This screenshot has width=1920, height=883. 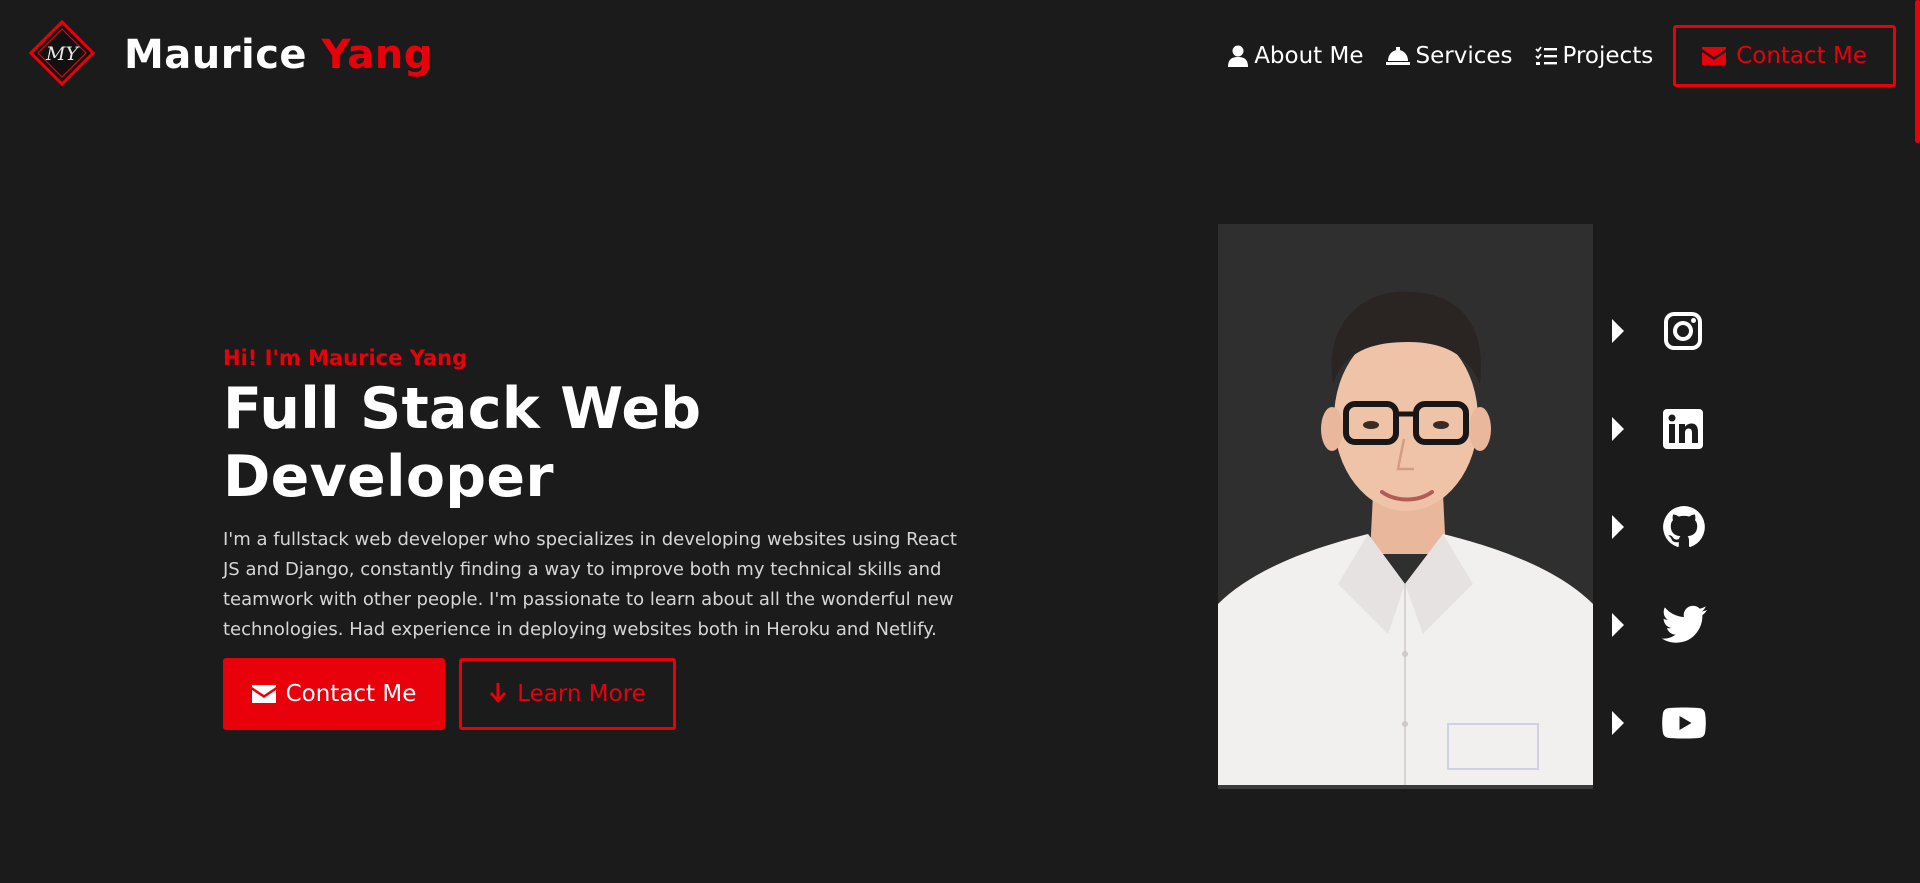 I want to click on hero-greeting: Hi! I'm Maurice Yang, so click(x=345, y=358).